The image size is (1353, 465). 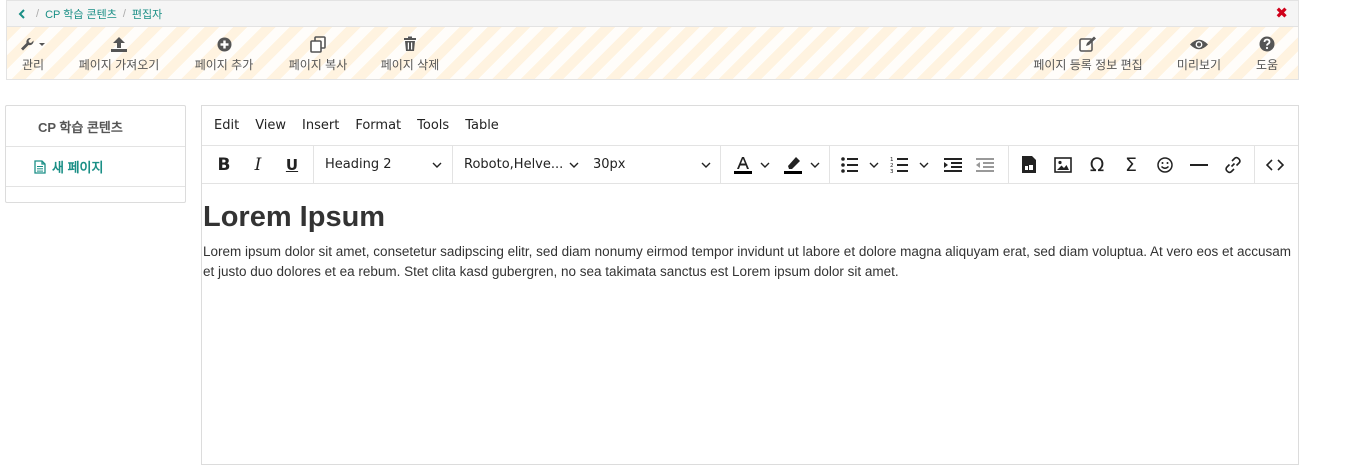 I want to click on italic-icon: I, so click(x=258, y=164).